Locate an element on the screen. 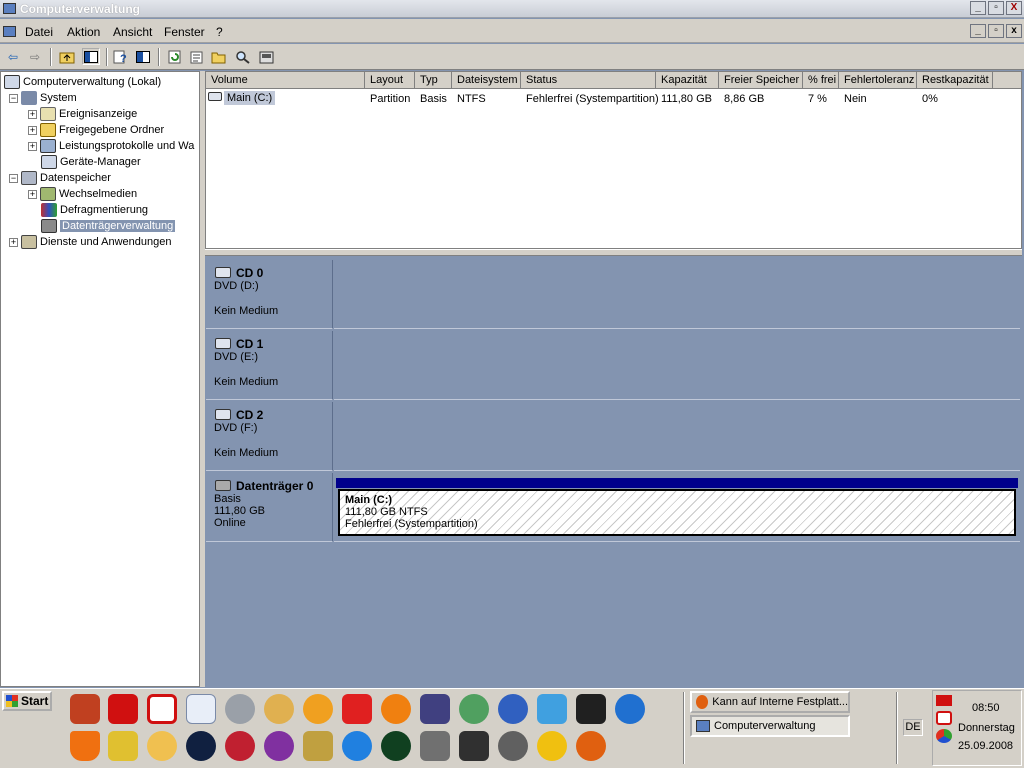  disk-row-cd0: CD 0 DVD (D:) Kein Medium is located at coordinates (613, 294).